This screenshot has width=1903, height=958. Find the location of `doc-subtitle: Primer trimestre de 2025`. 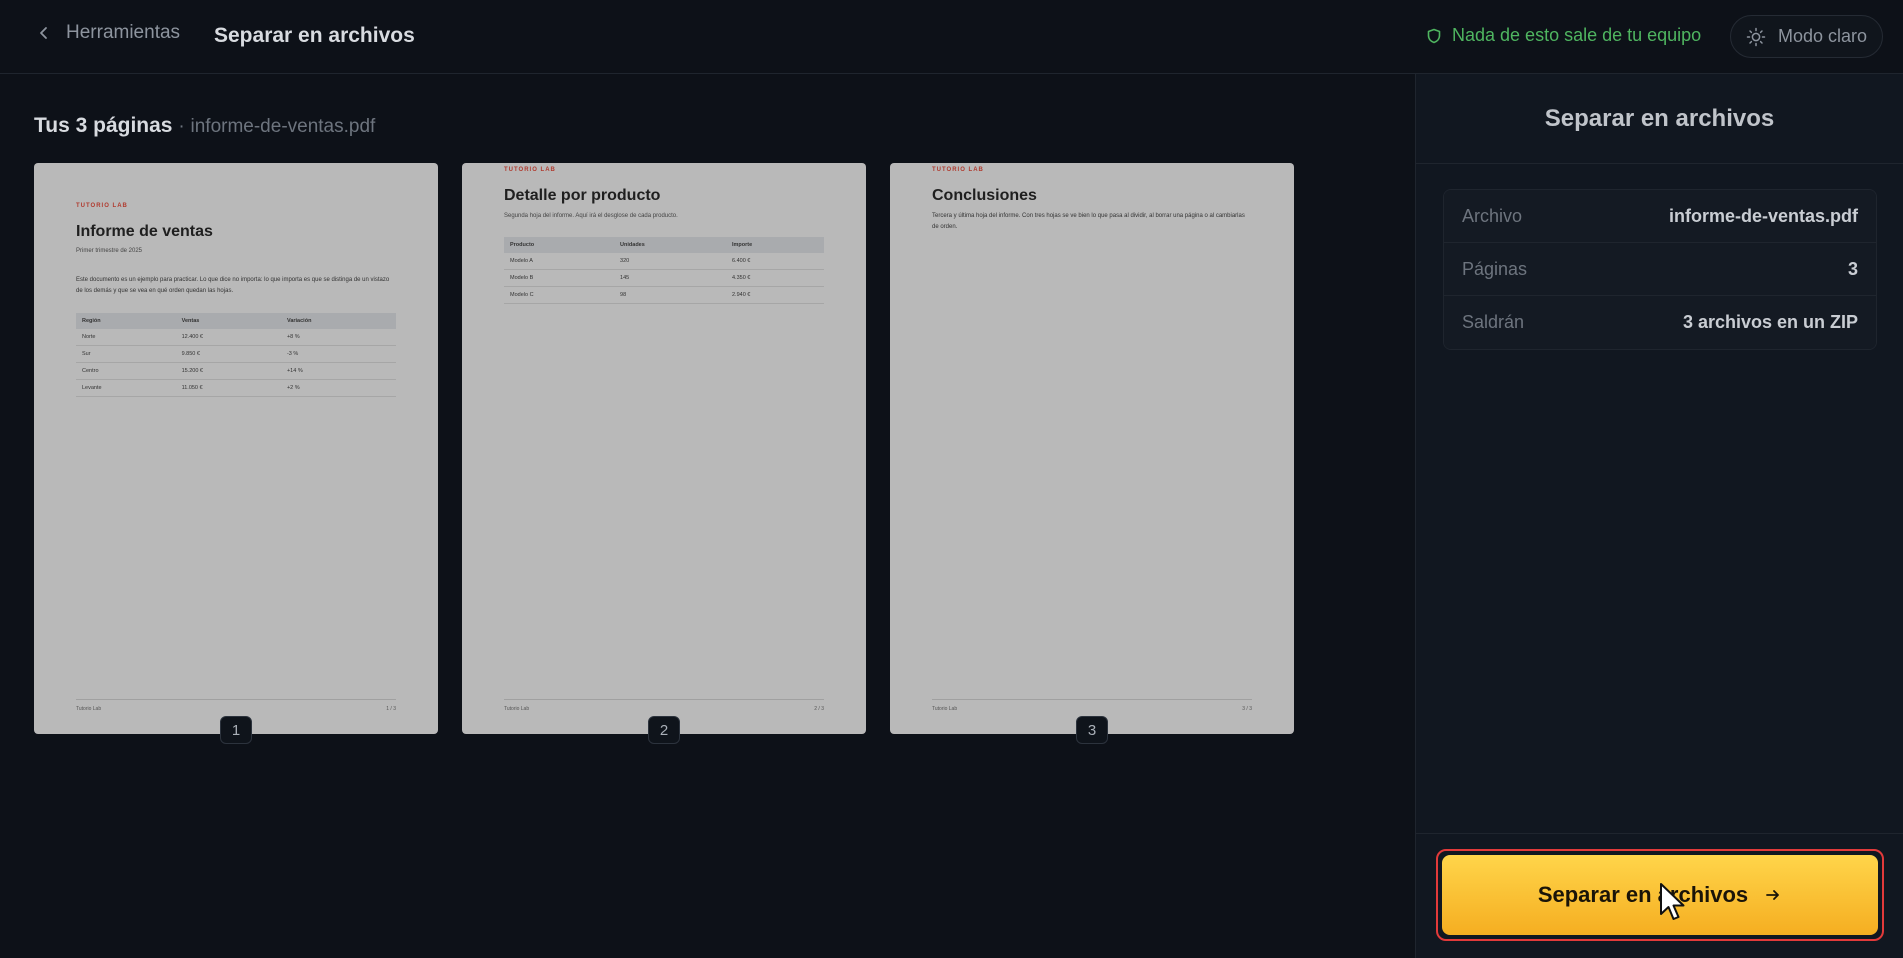

doc-subtitle: Primer trimestre de 2025 is located at coordinates (109, 251).